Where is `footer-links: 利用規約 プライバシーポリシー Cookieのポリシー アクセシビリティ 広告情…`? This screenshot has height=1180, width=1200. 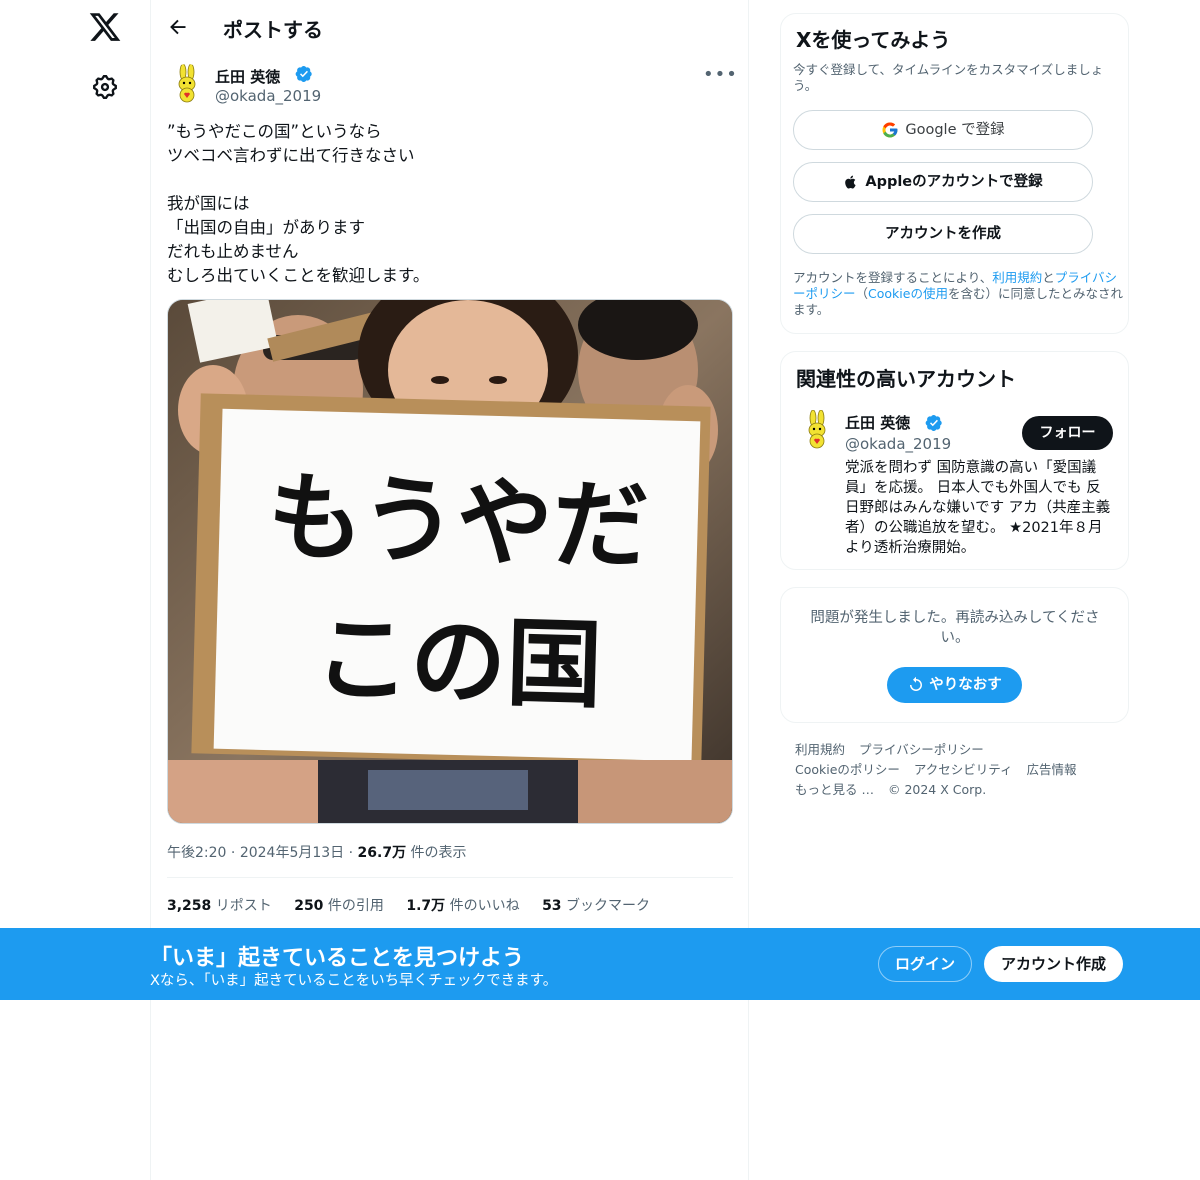 footer-links: 利用規約 プライバシーポリシー Cookieのポリシー アクセシビリティ 広告情… is located at coordinates (960, 770).